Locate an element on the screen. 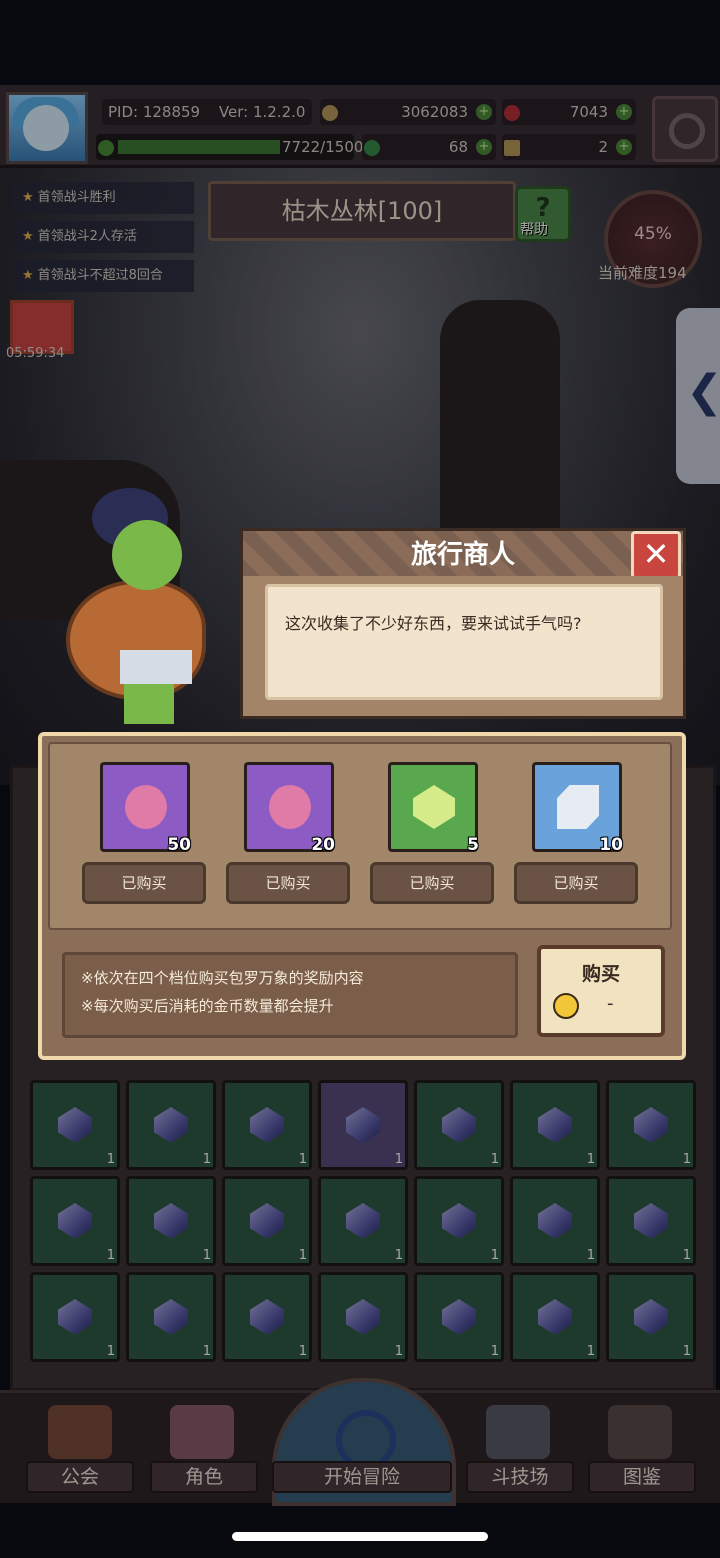 Image resolution: width=720 pixels, height=1558 pixels. silver-cube-icon is located at coordinates (578, 807).